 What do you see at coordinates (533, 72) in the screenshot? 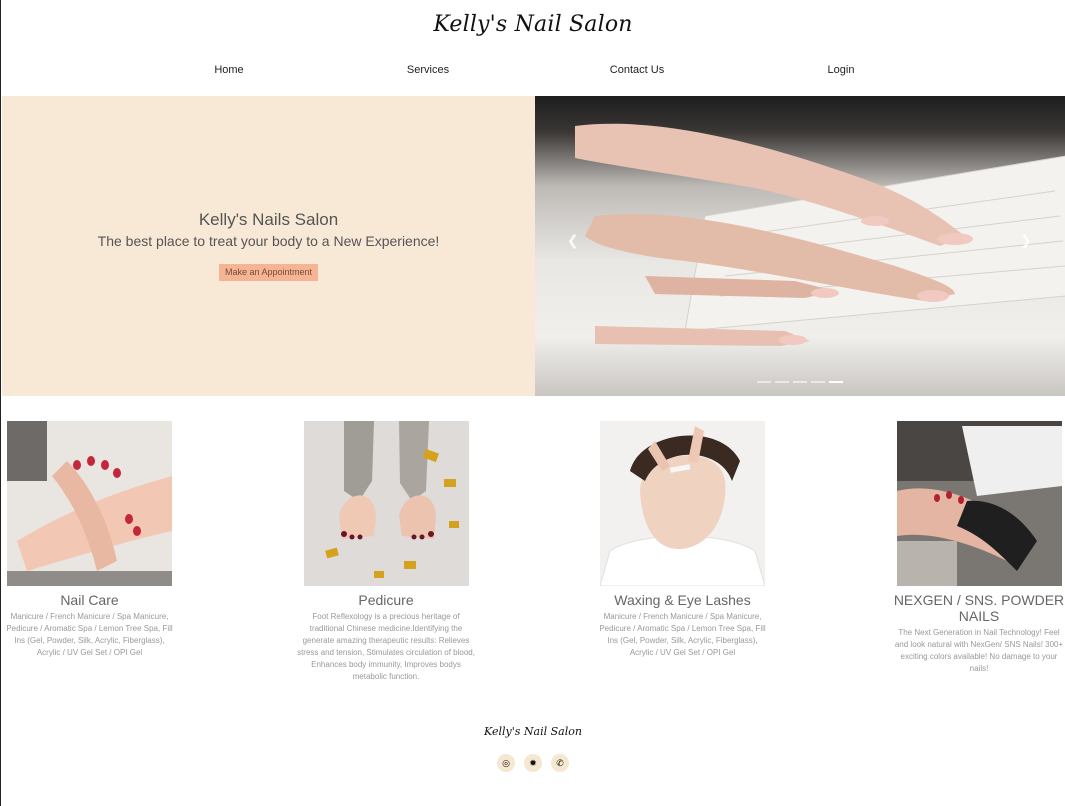
I see `main-nav: Home Services Contact Us Login` at bounding box center [533, 72].